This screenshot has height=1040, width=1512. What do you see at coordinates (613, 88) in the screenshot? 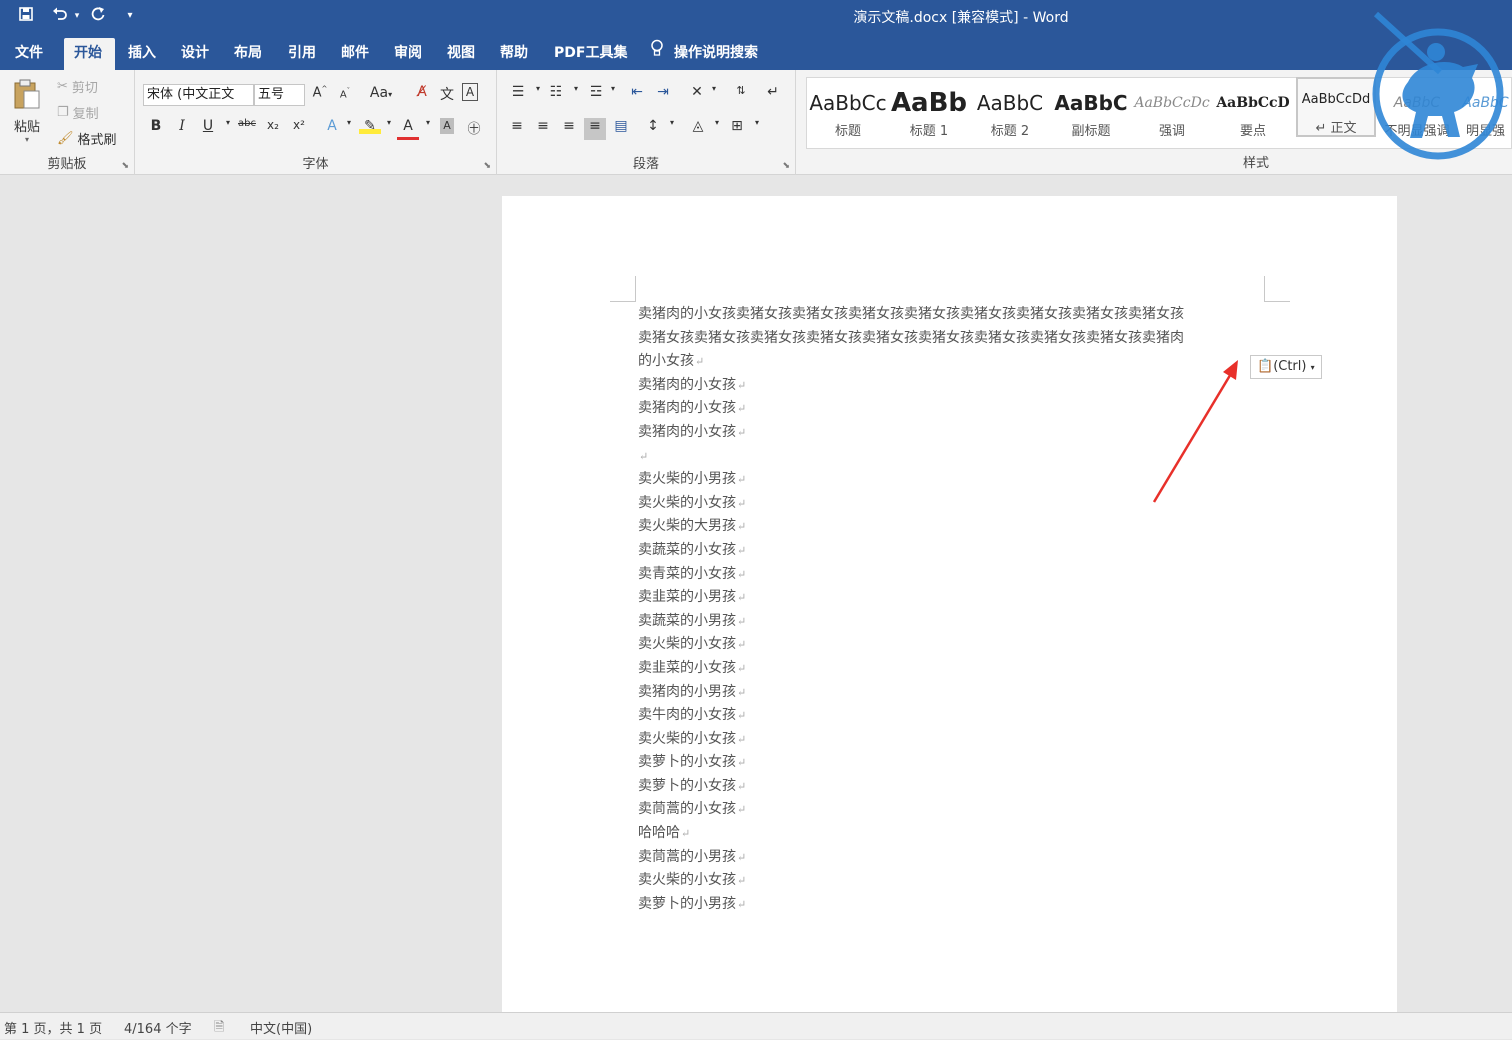
I see `multilevel-dropdown-icon: ▾` at bounding box center [613, 88].